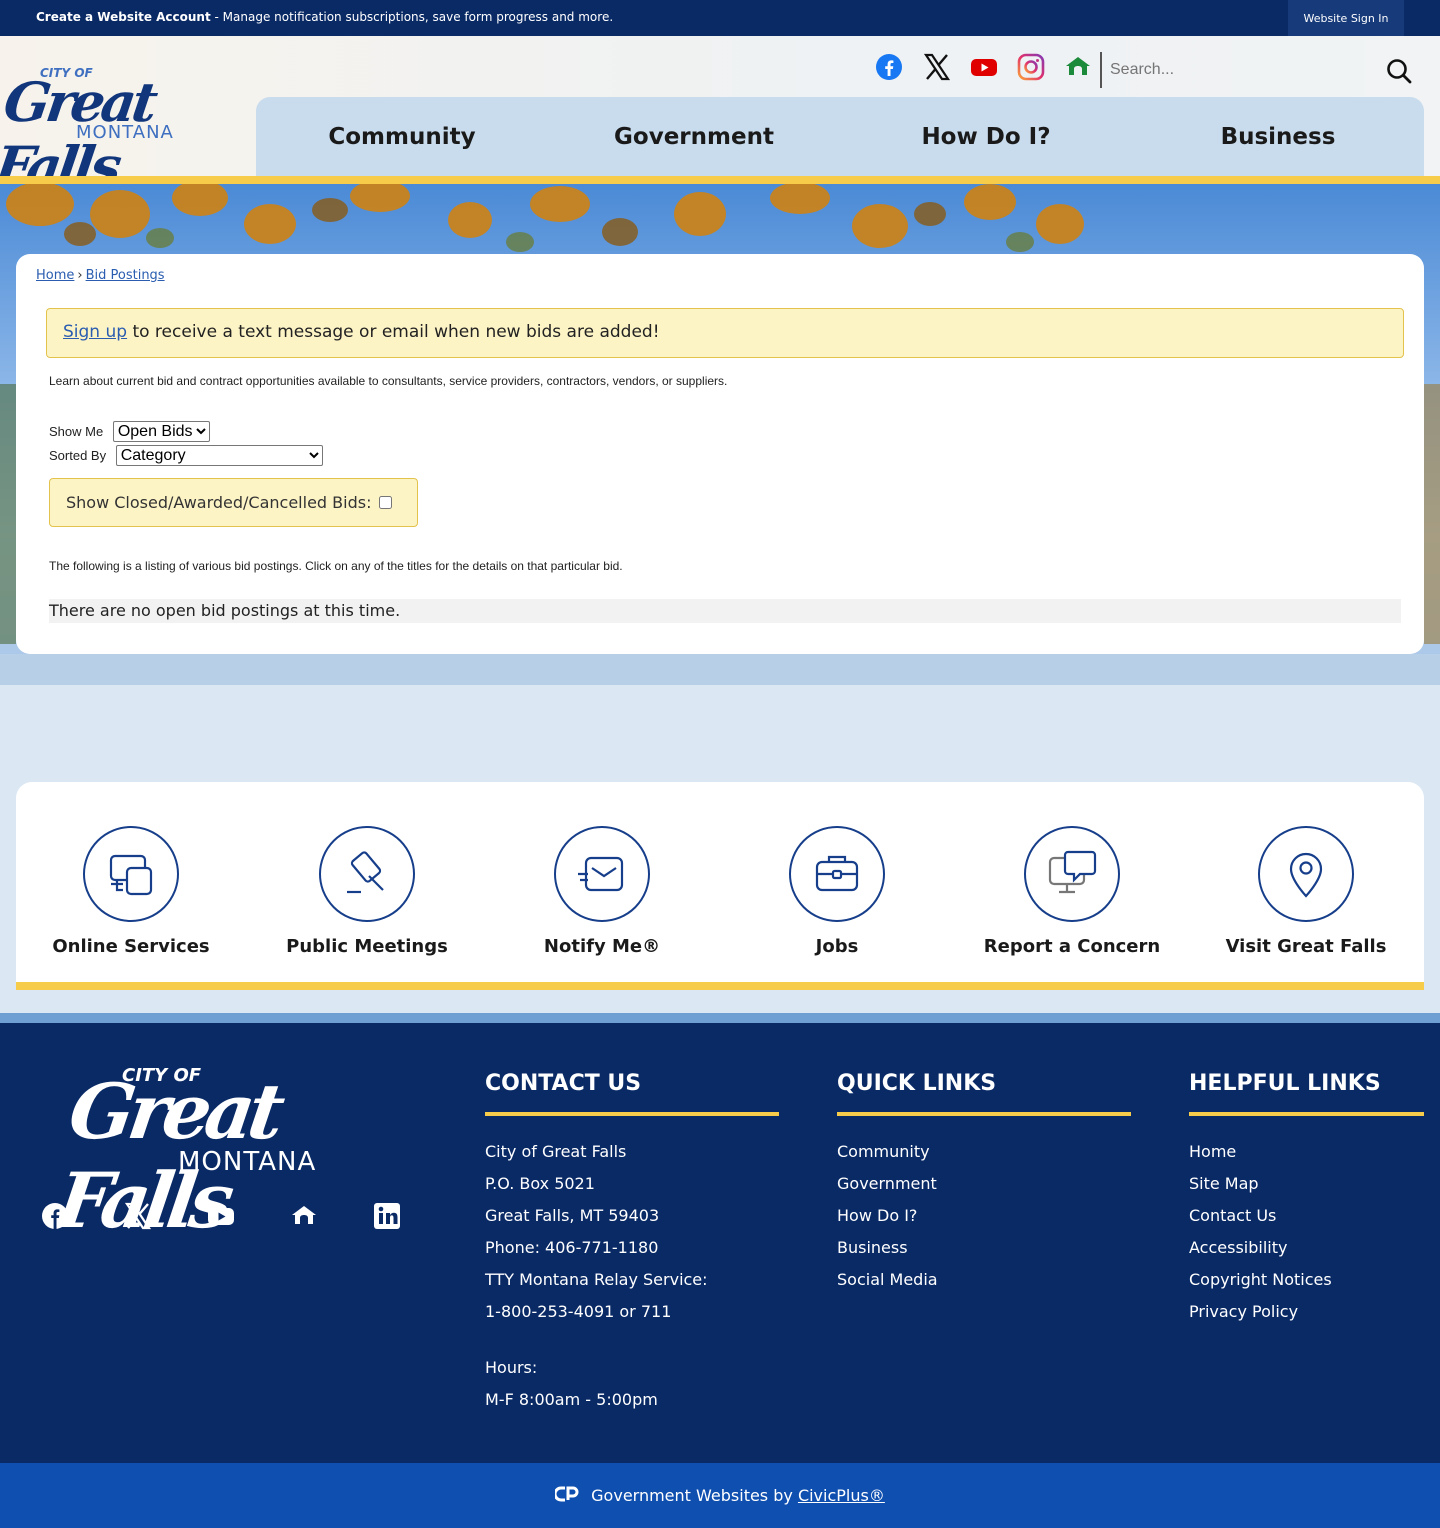  I want to click on show-closed-box: Show Closed/Awarded/Cancelled Bids:, so click(233, 502).